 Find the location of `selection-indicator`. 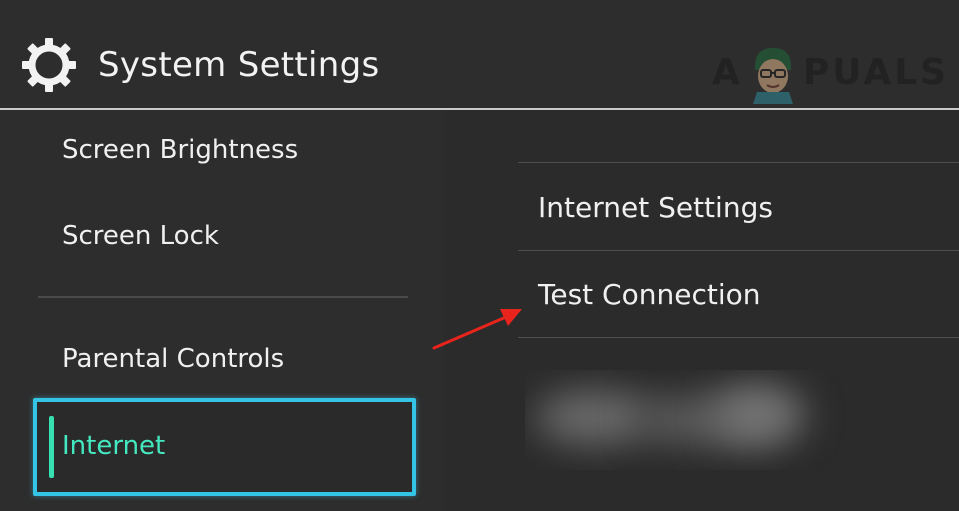

selection-indicator is located at coordinates (51, 447).